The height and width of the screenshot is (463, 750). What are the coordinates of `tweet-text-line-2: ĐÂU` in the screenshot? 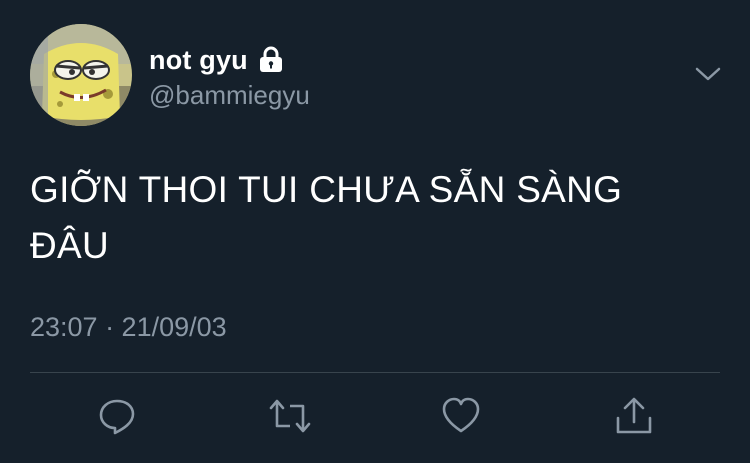 It's located at (70, 245).